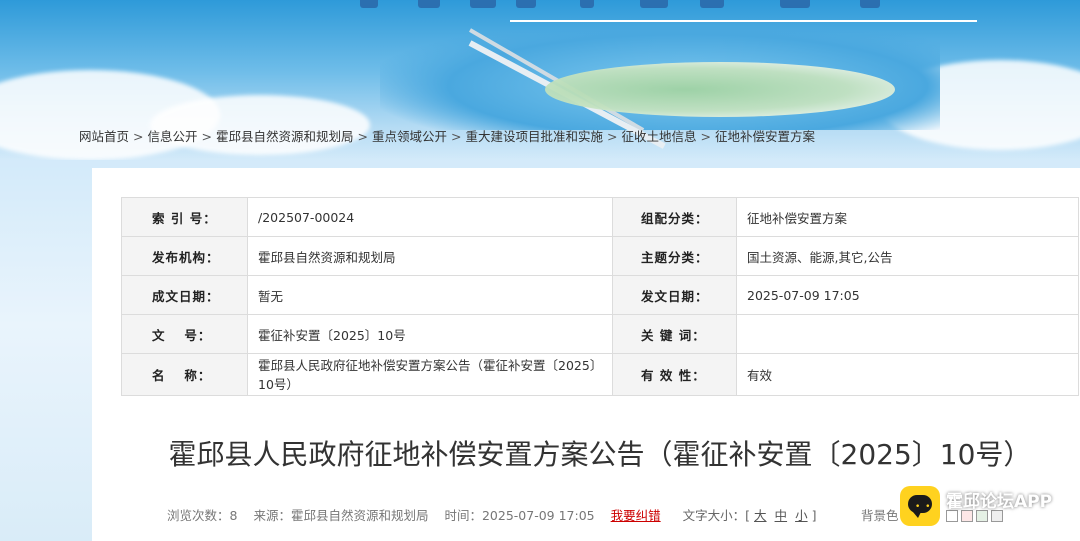 The width and height of the screenshot is (1080, 541). Describe the element at coordinates (260, 125) in the screenshot. I see `banner-cloud` at that location.